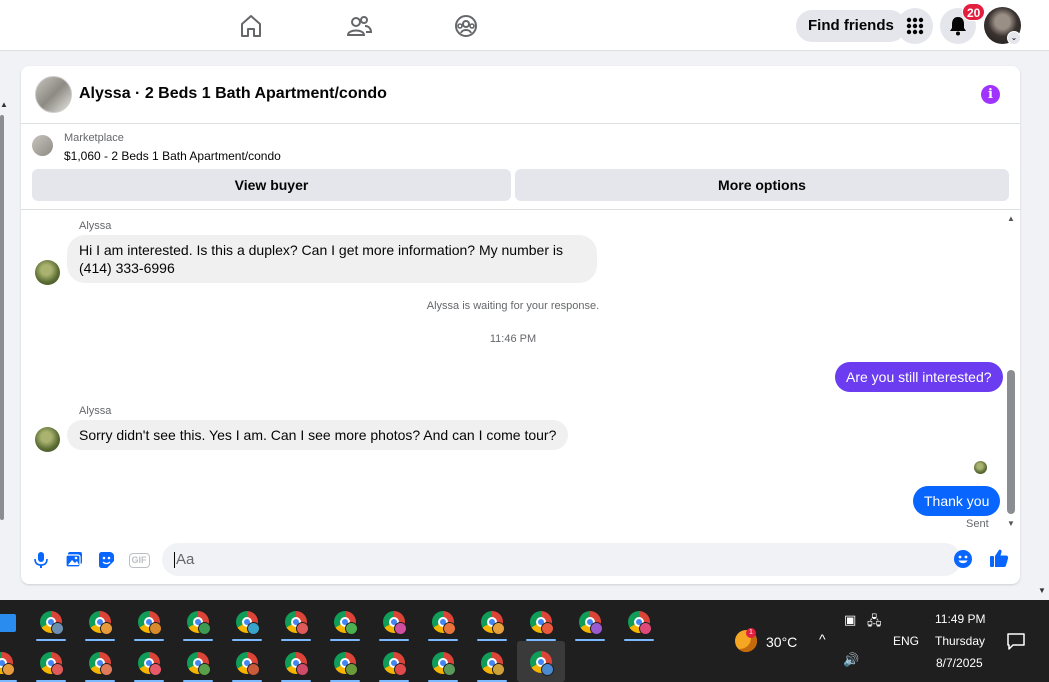 This screenshot has width=1049, height=682. Describe the element at coordinates (919, 377) in the screenshot. I see `outgoing-message: Are you still interested?` at that location.